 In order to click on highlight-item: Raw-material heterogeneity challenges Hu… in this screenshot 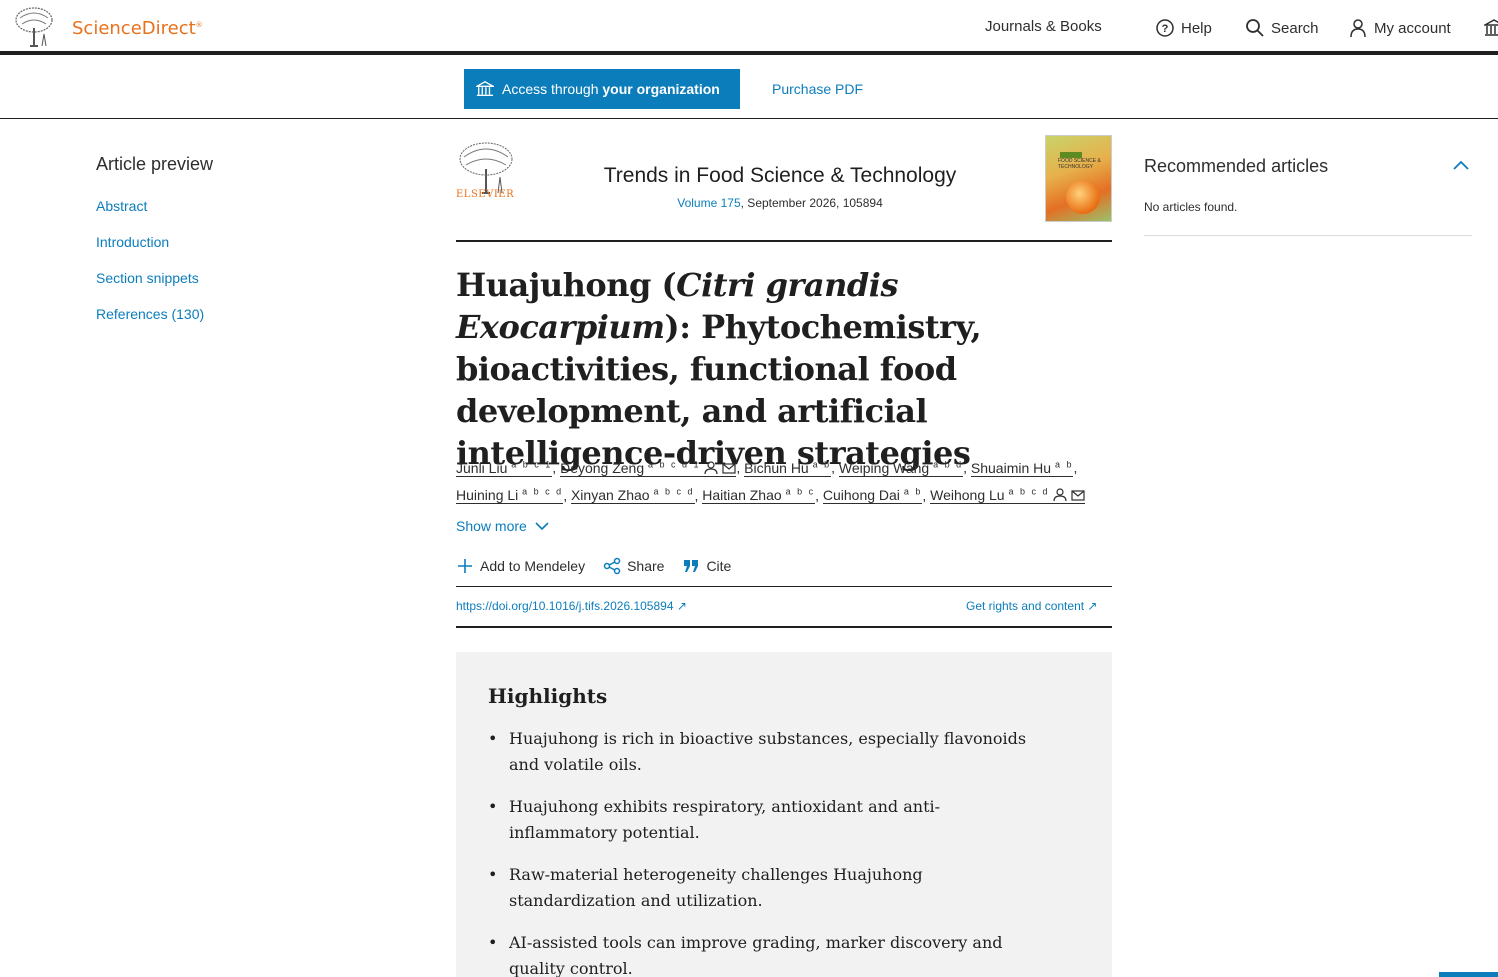, I will do `click(758, 888)`.